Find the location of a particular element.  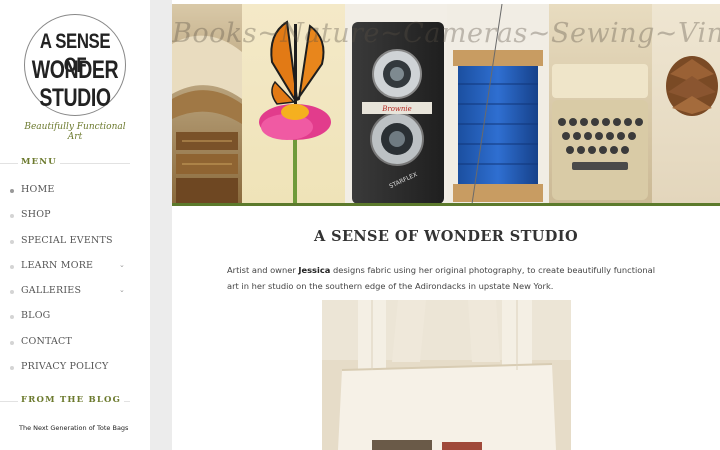

menu-item-contact: CONTACT is located at coordinates (75, 342).